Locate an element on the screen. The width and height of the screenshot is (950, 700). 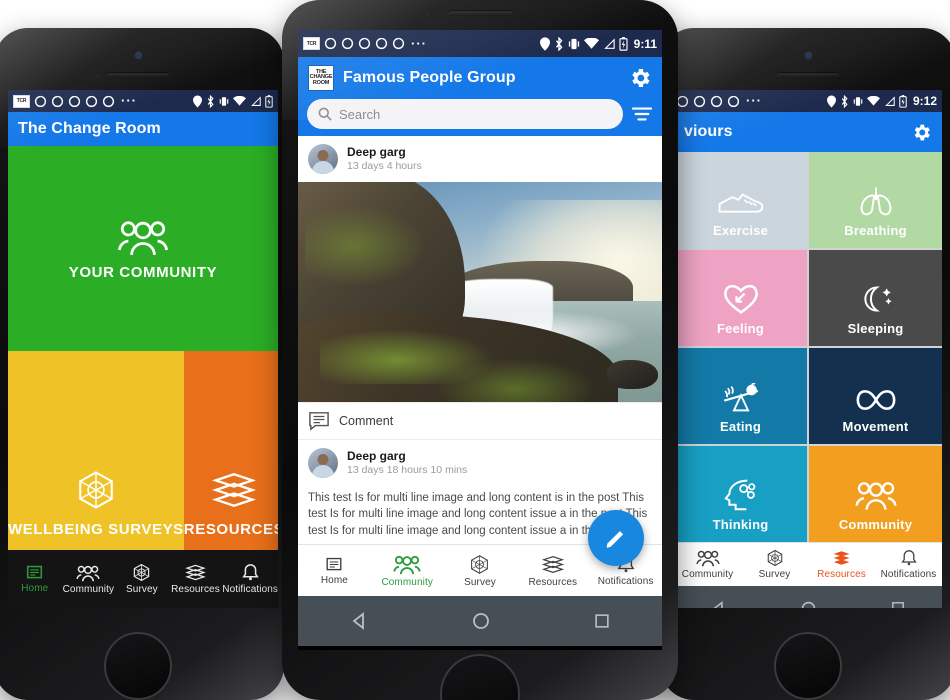
left-phone-speaker is located at coordinates (138, 75).